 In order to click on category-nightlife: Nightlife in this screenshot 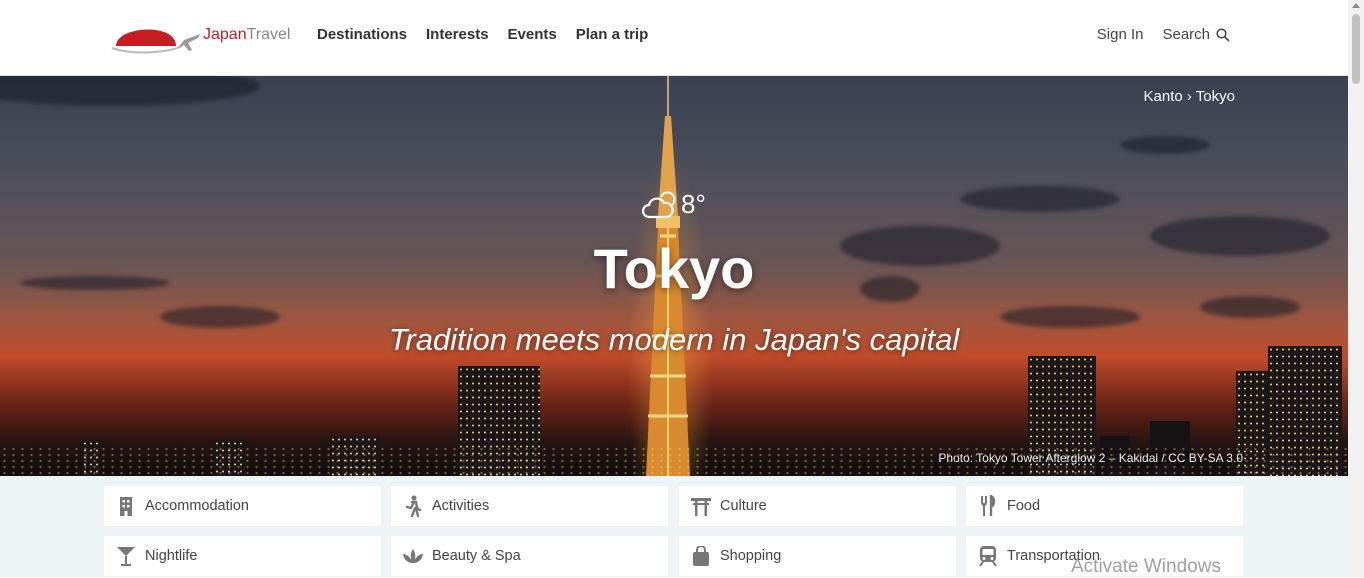, I will do `click(242, 556)`.